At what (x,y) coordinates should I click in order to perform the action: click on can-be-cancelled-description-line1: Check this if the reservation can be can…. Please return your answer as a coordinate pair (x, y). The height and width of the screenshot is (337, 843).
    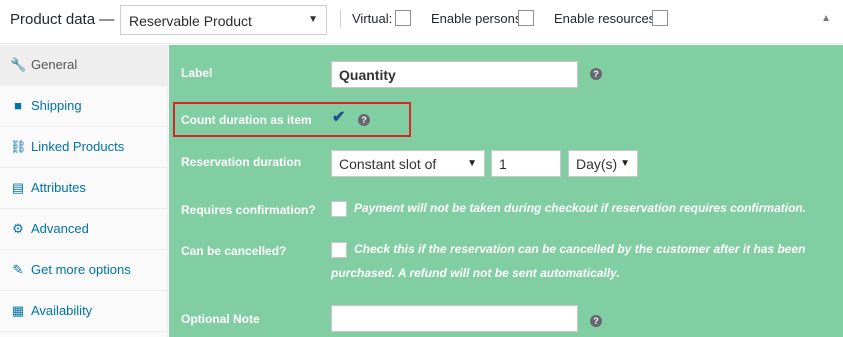
    Looking at the image, I should click on (580, 249).